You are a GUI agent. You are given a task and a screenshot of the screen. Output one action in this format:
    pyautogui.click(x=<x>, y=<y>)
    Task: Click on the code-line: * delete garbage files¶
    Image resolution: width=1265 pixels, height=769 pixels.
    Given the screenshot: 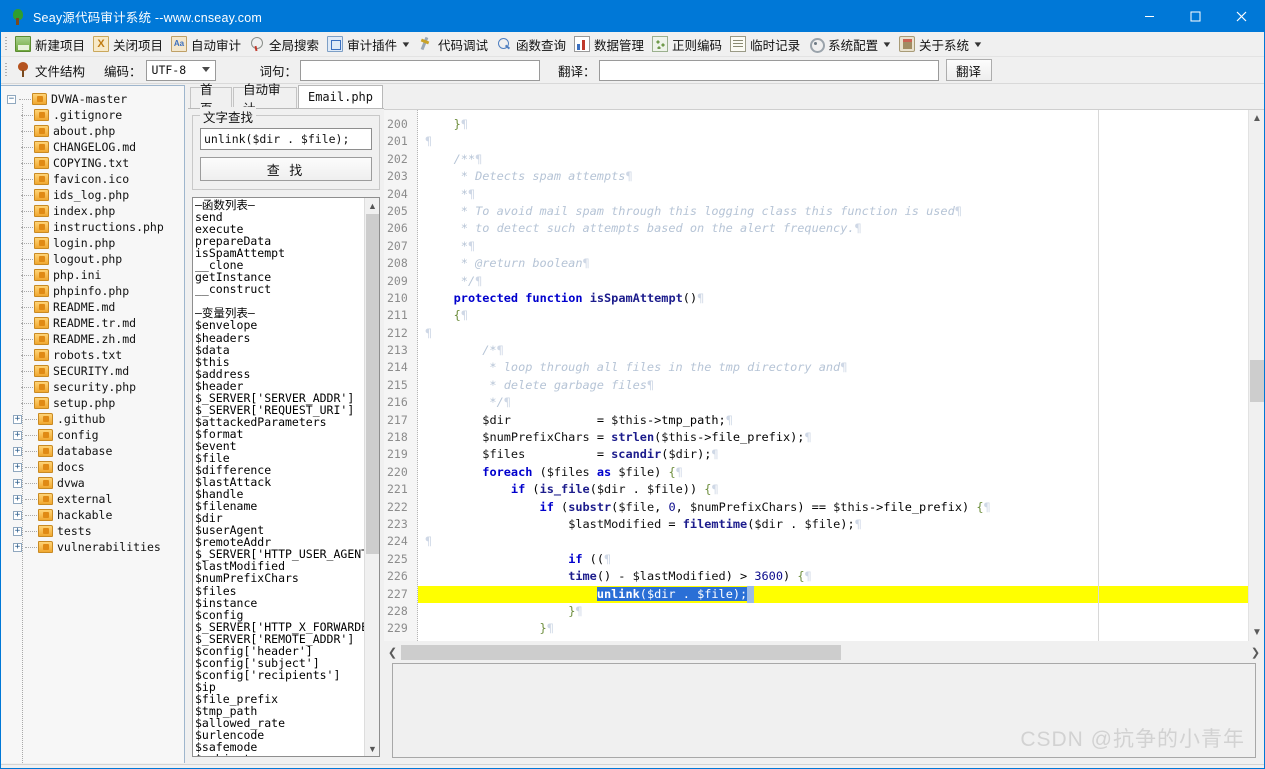 What is the action you would take?
    pyautogui.click(x=833, y=385)
    